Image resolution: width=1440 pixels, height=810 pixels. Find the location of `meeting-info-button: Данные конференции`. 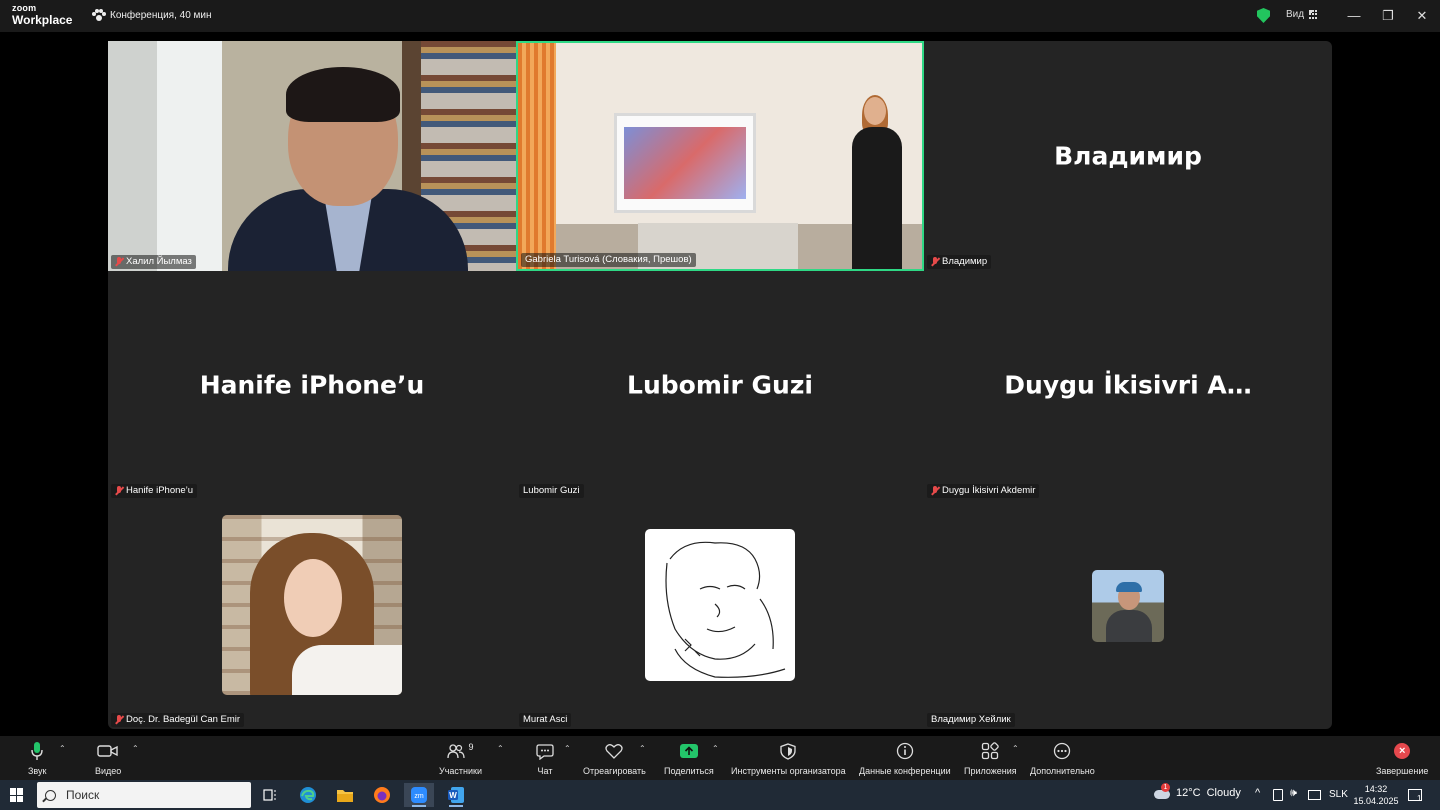

meeting-info-button: Данные конференции is located at coordinates (905, 758).